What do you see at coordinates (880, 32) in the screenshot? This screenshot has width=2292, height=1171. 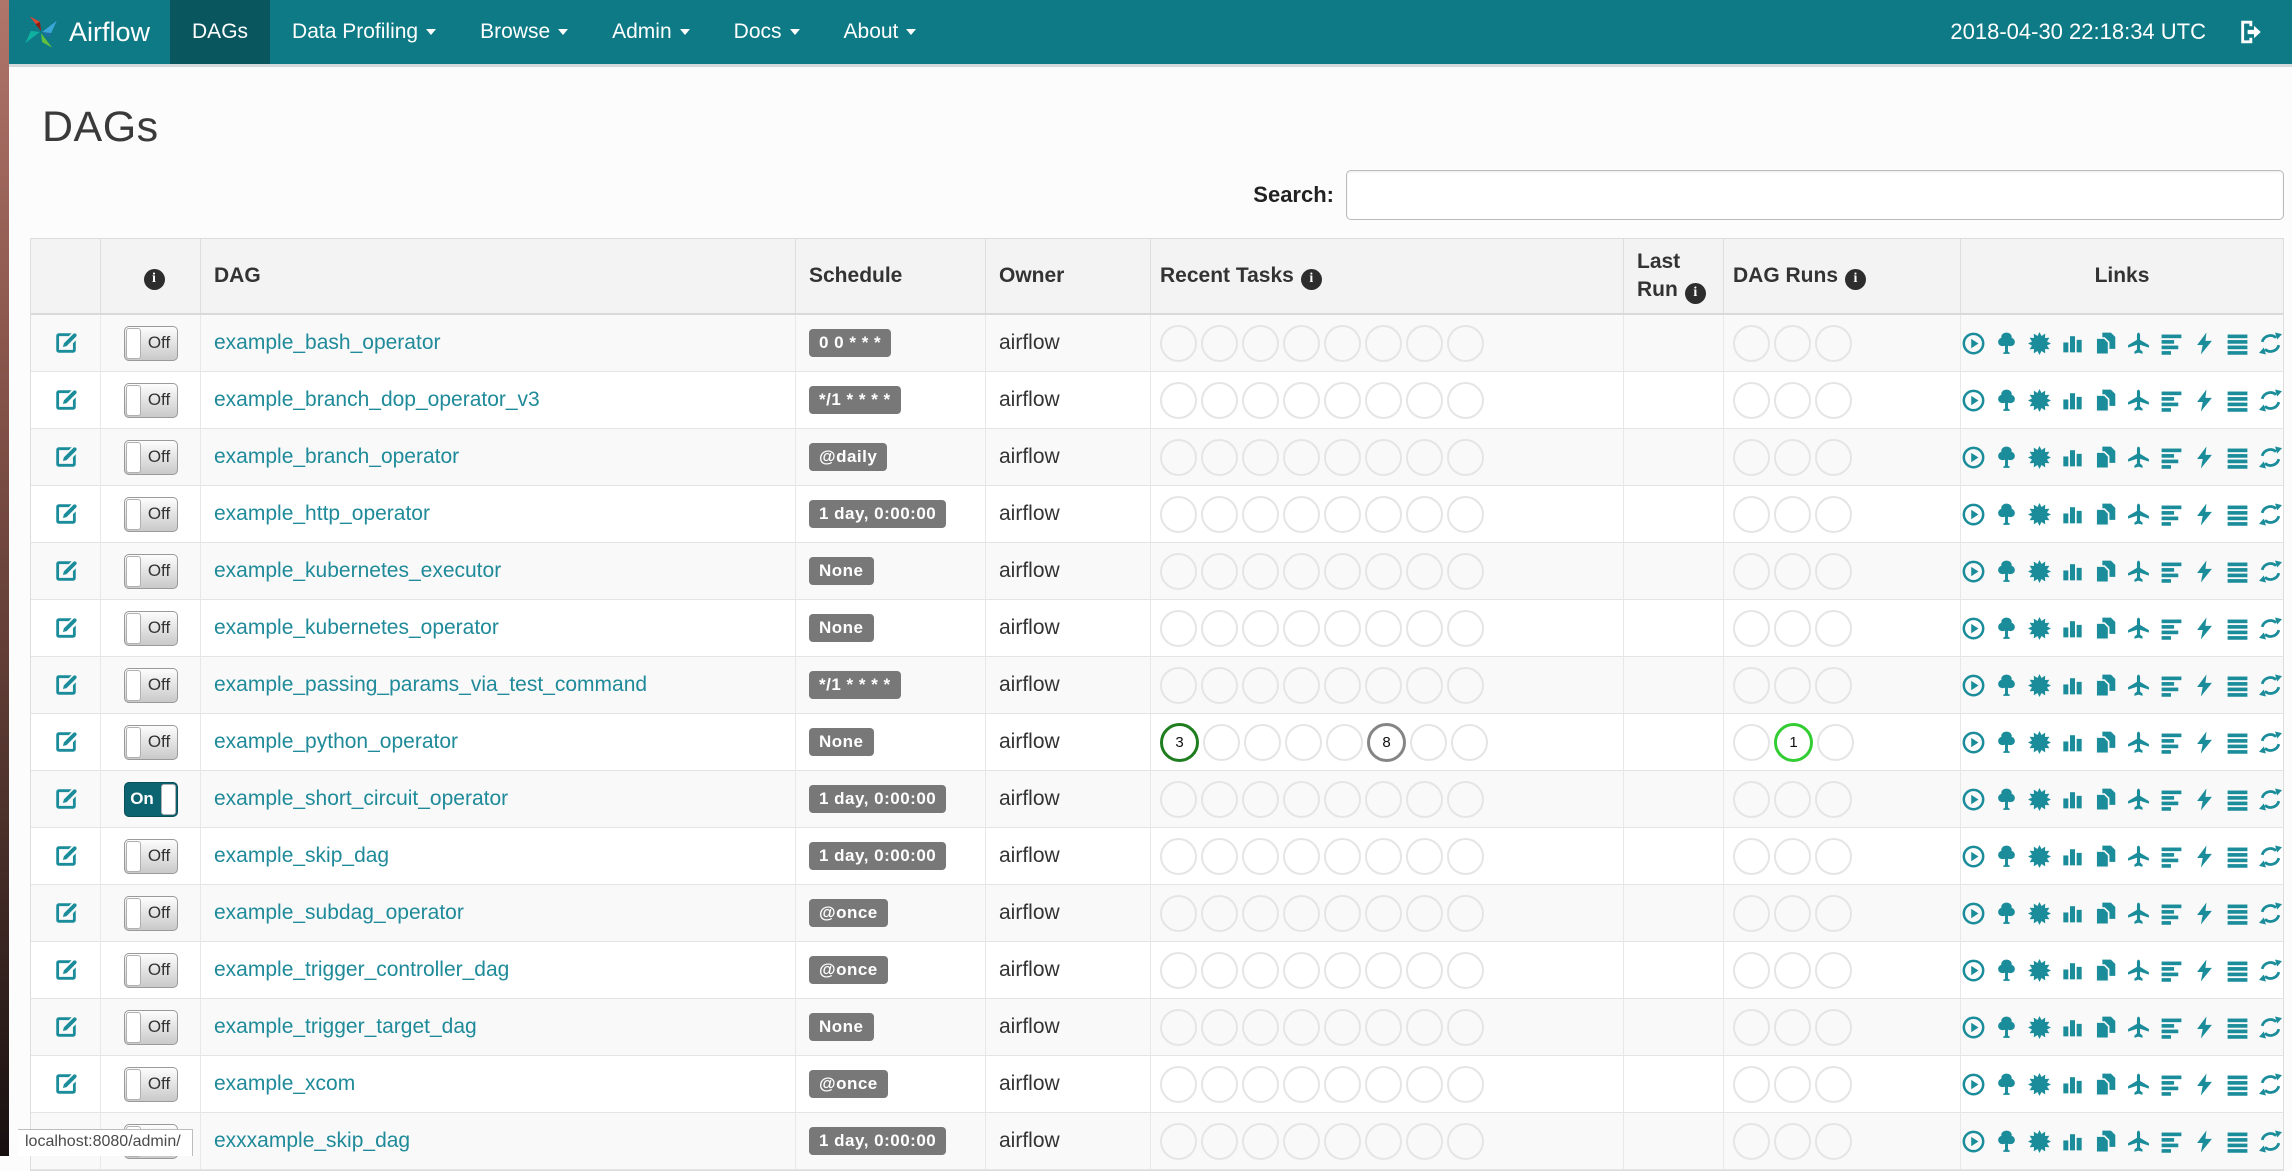 I see `nav-item-about: About` at bounding box center [880, 32].